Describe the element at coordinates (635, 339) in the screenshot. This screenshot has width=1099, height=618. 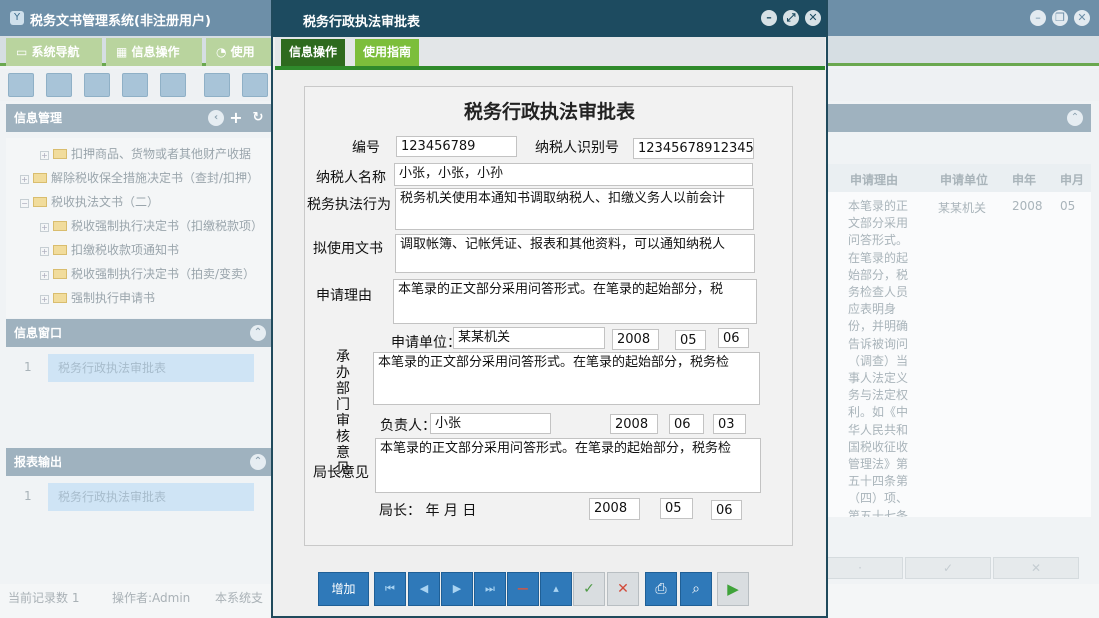
I see `apply-year-field: 2008` at that location.